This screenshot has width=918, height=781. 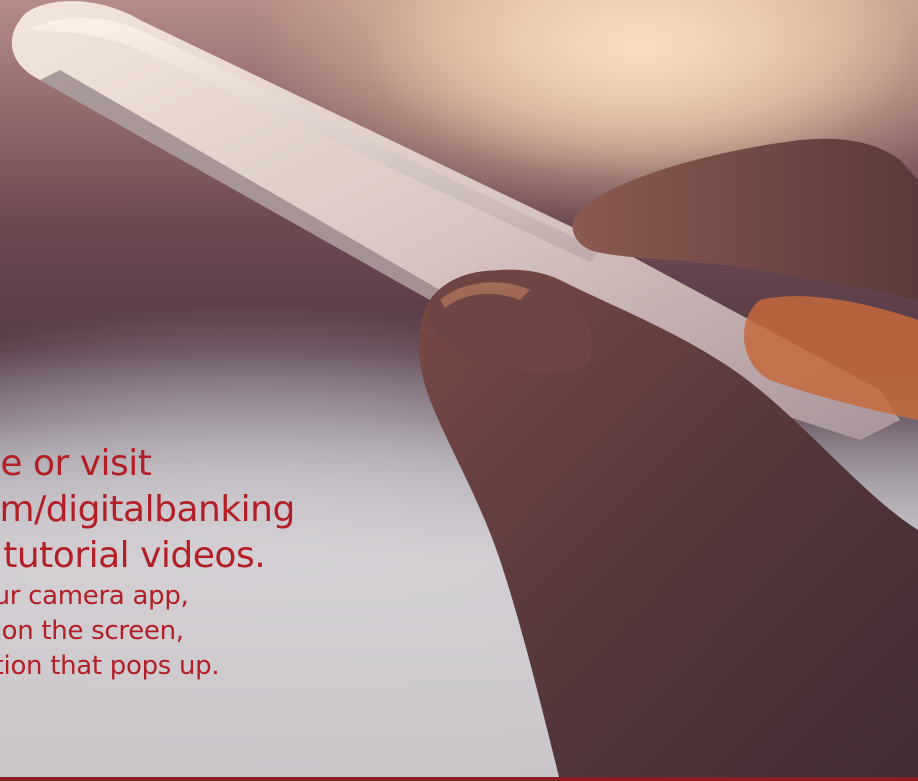 I want to click on instruction-line-3: ation that pops up., so click(x=110, y=666).